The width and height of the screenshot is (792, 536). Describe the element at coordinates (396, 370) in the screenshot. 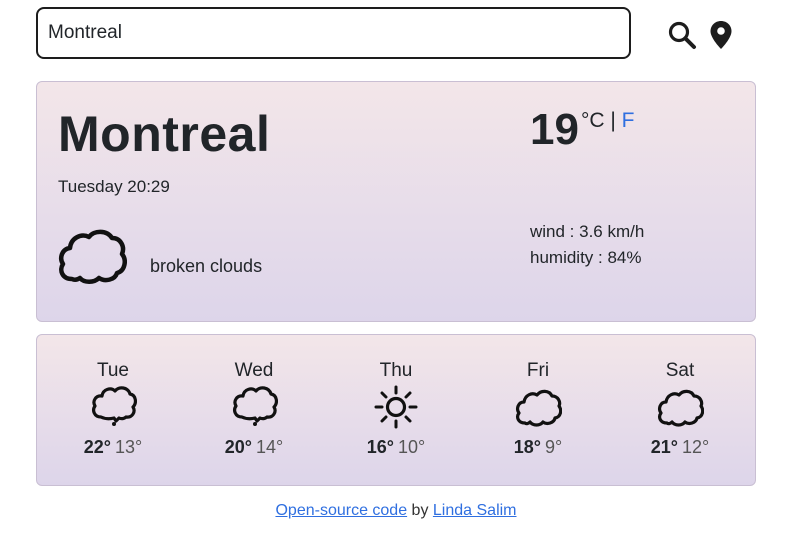

I see `forecast-day-name: Thu` at that location.